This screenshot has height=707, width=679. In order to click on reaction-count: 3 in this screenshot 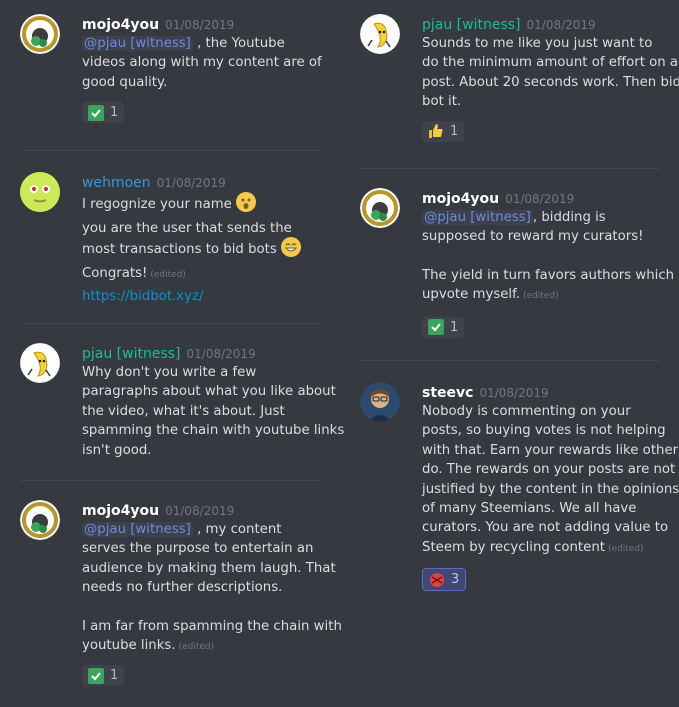, I will do `click(455, 580)`.